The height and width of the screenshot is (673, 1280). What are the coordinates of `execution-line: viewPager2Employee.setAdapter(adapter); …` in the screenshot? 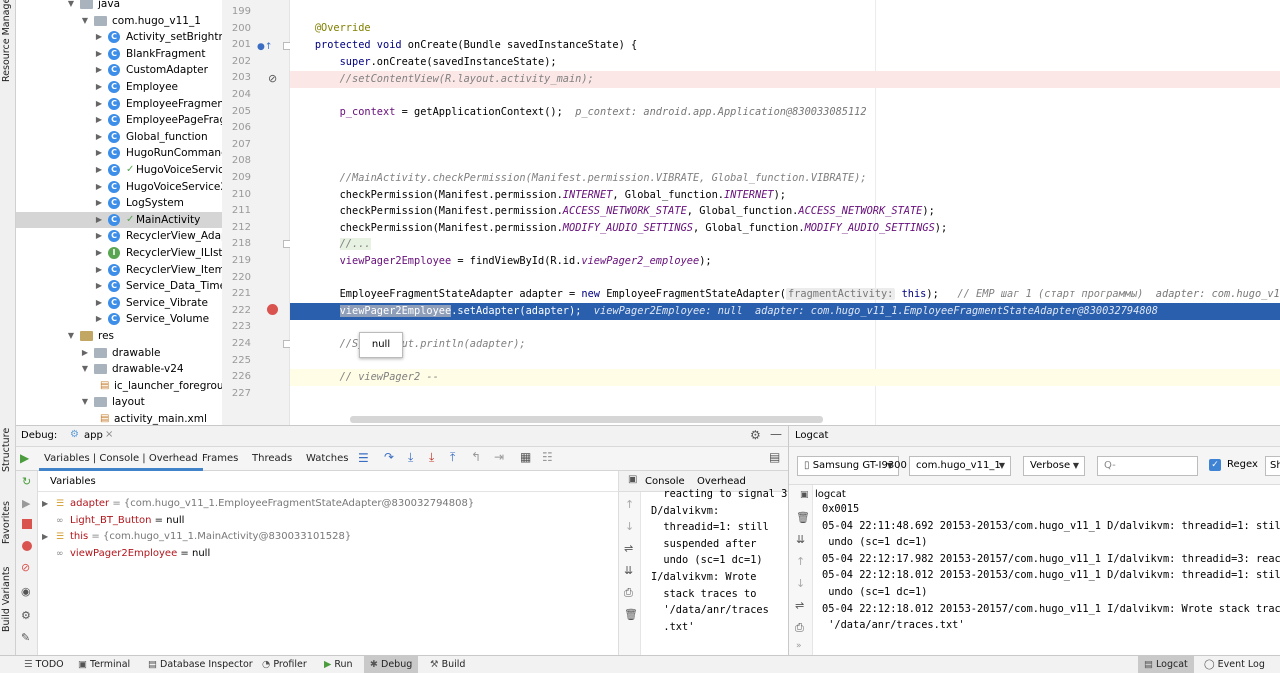 It's located at (785, 311).